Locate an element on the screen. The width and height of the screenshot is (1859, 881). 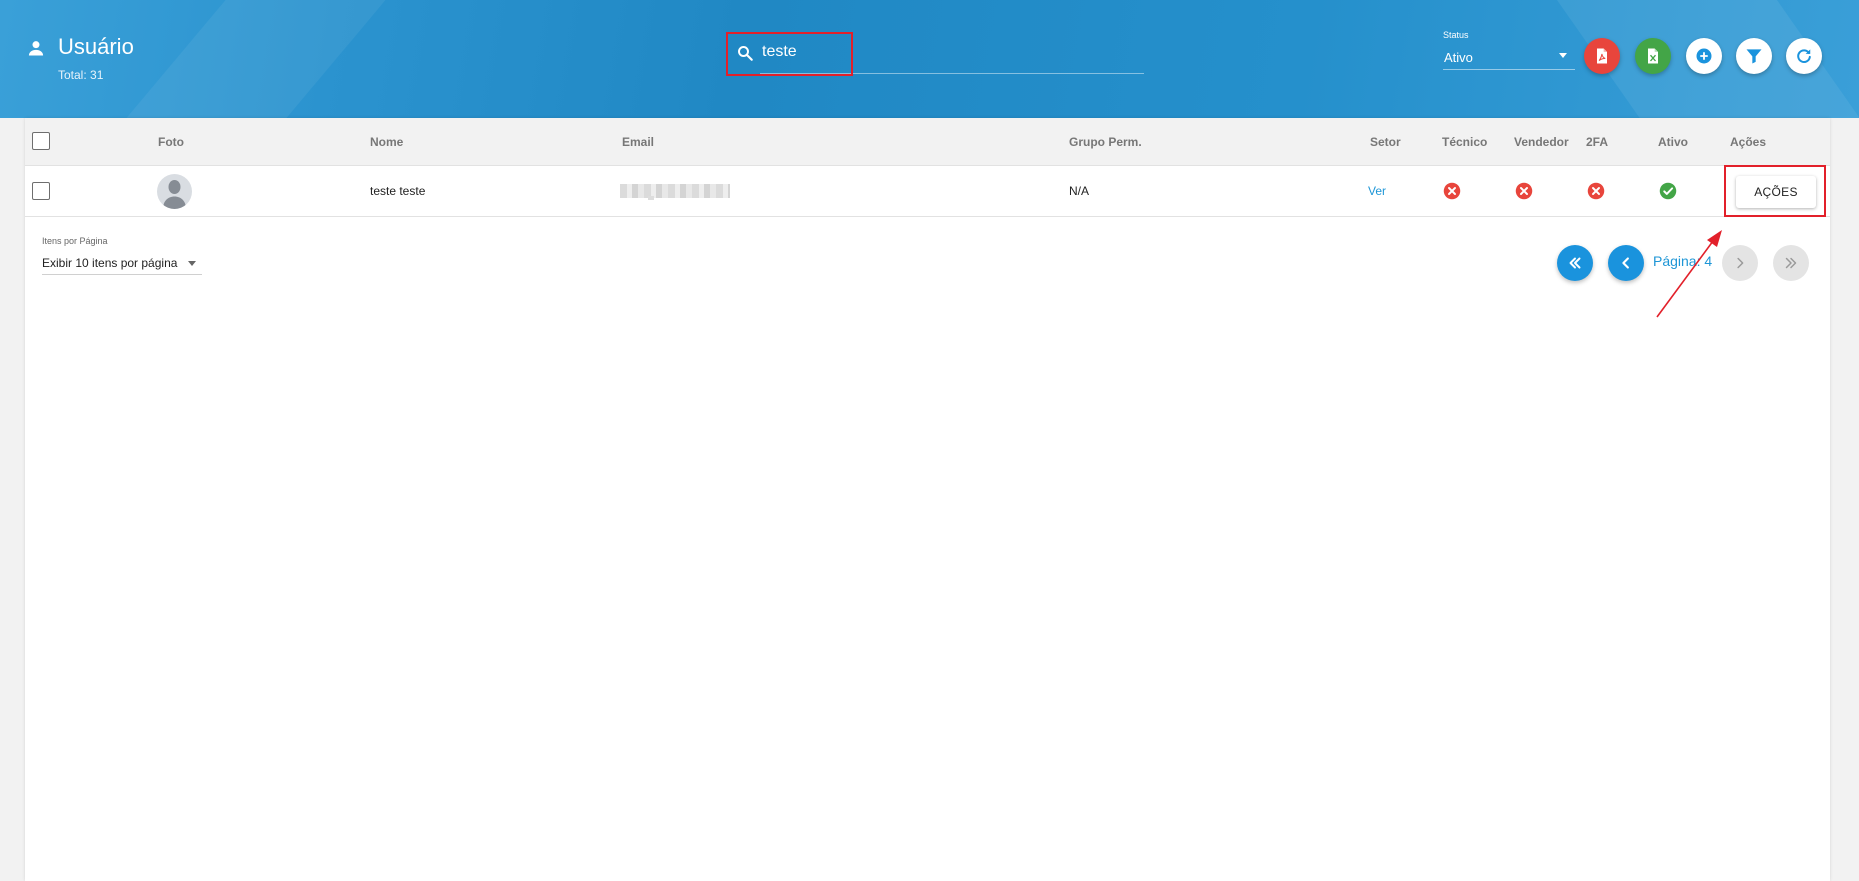
column-header-tecnico: Técnico is located at coordinates (1464, 142).